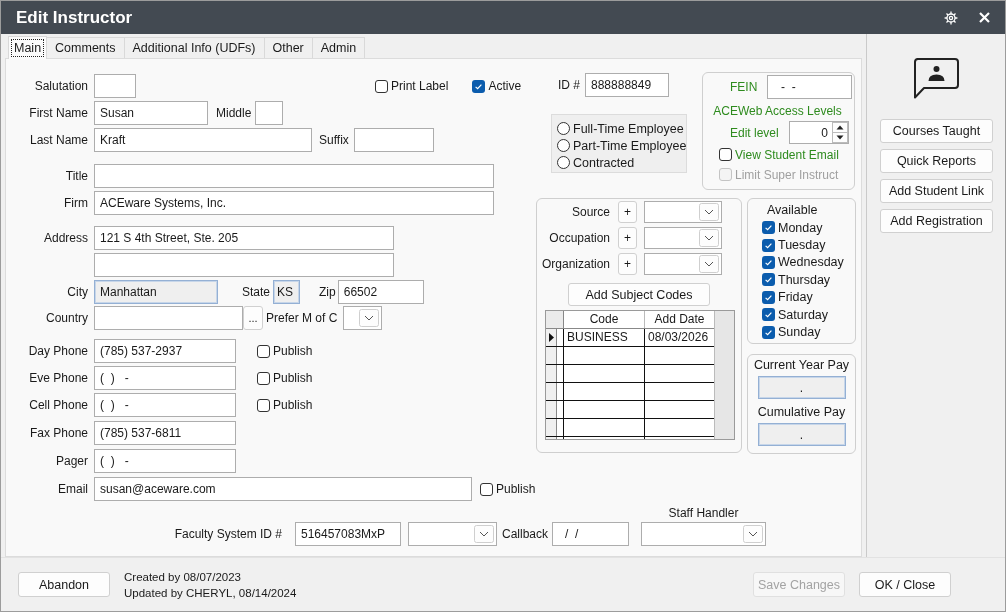 Image resolution: width=1006 pixels, height=612 pixels. What do you see at coordinates (936, 131) in the screenshot?
I see `action-button: Courses Taught` at bounding box center [936, 131].